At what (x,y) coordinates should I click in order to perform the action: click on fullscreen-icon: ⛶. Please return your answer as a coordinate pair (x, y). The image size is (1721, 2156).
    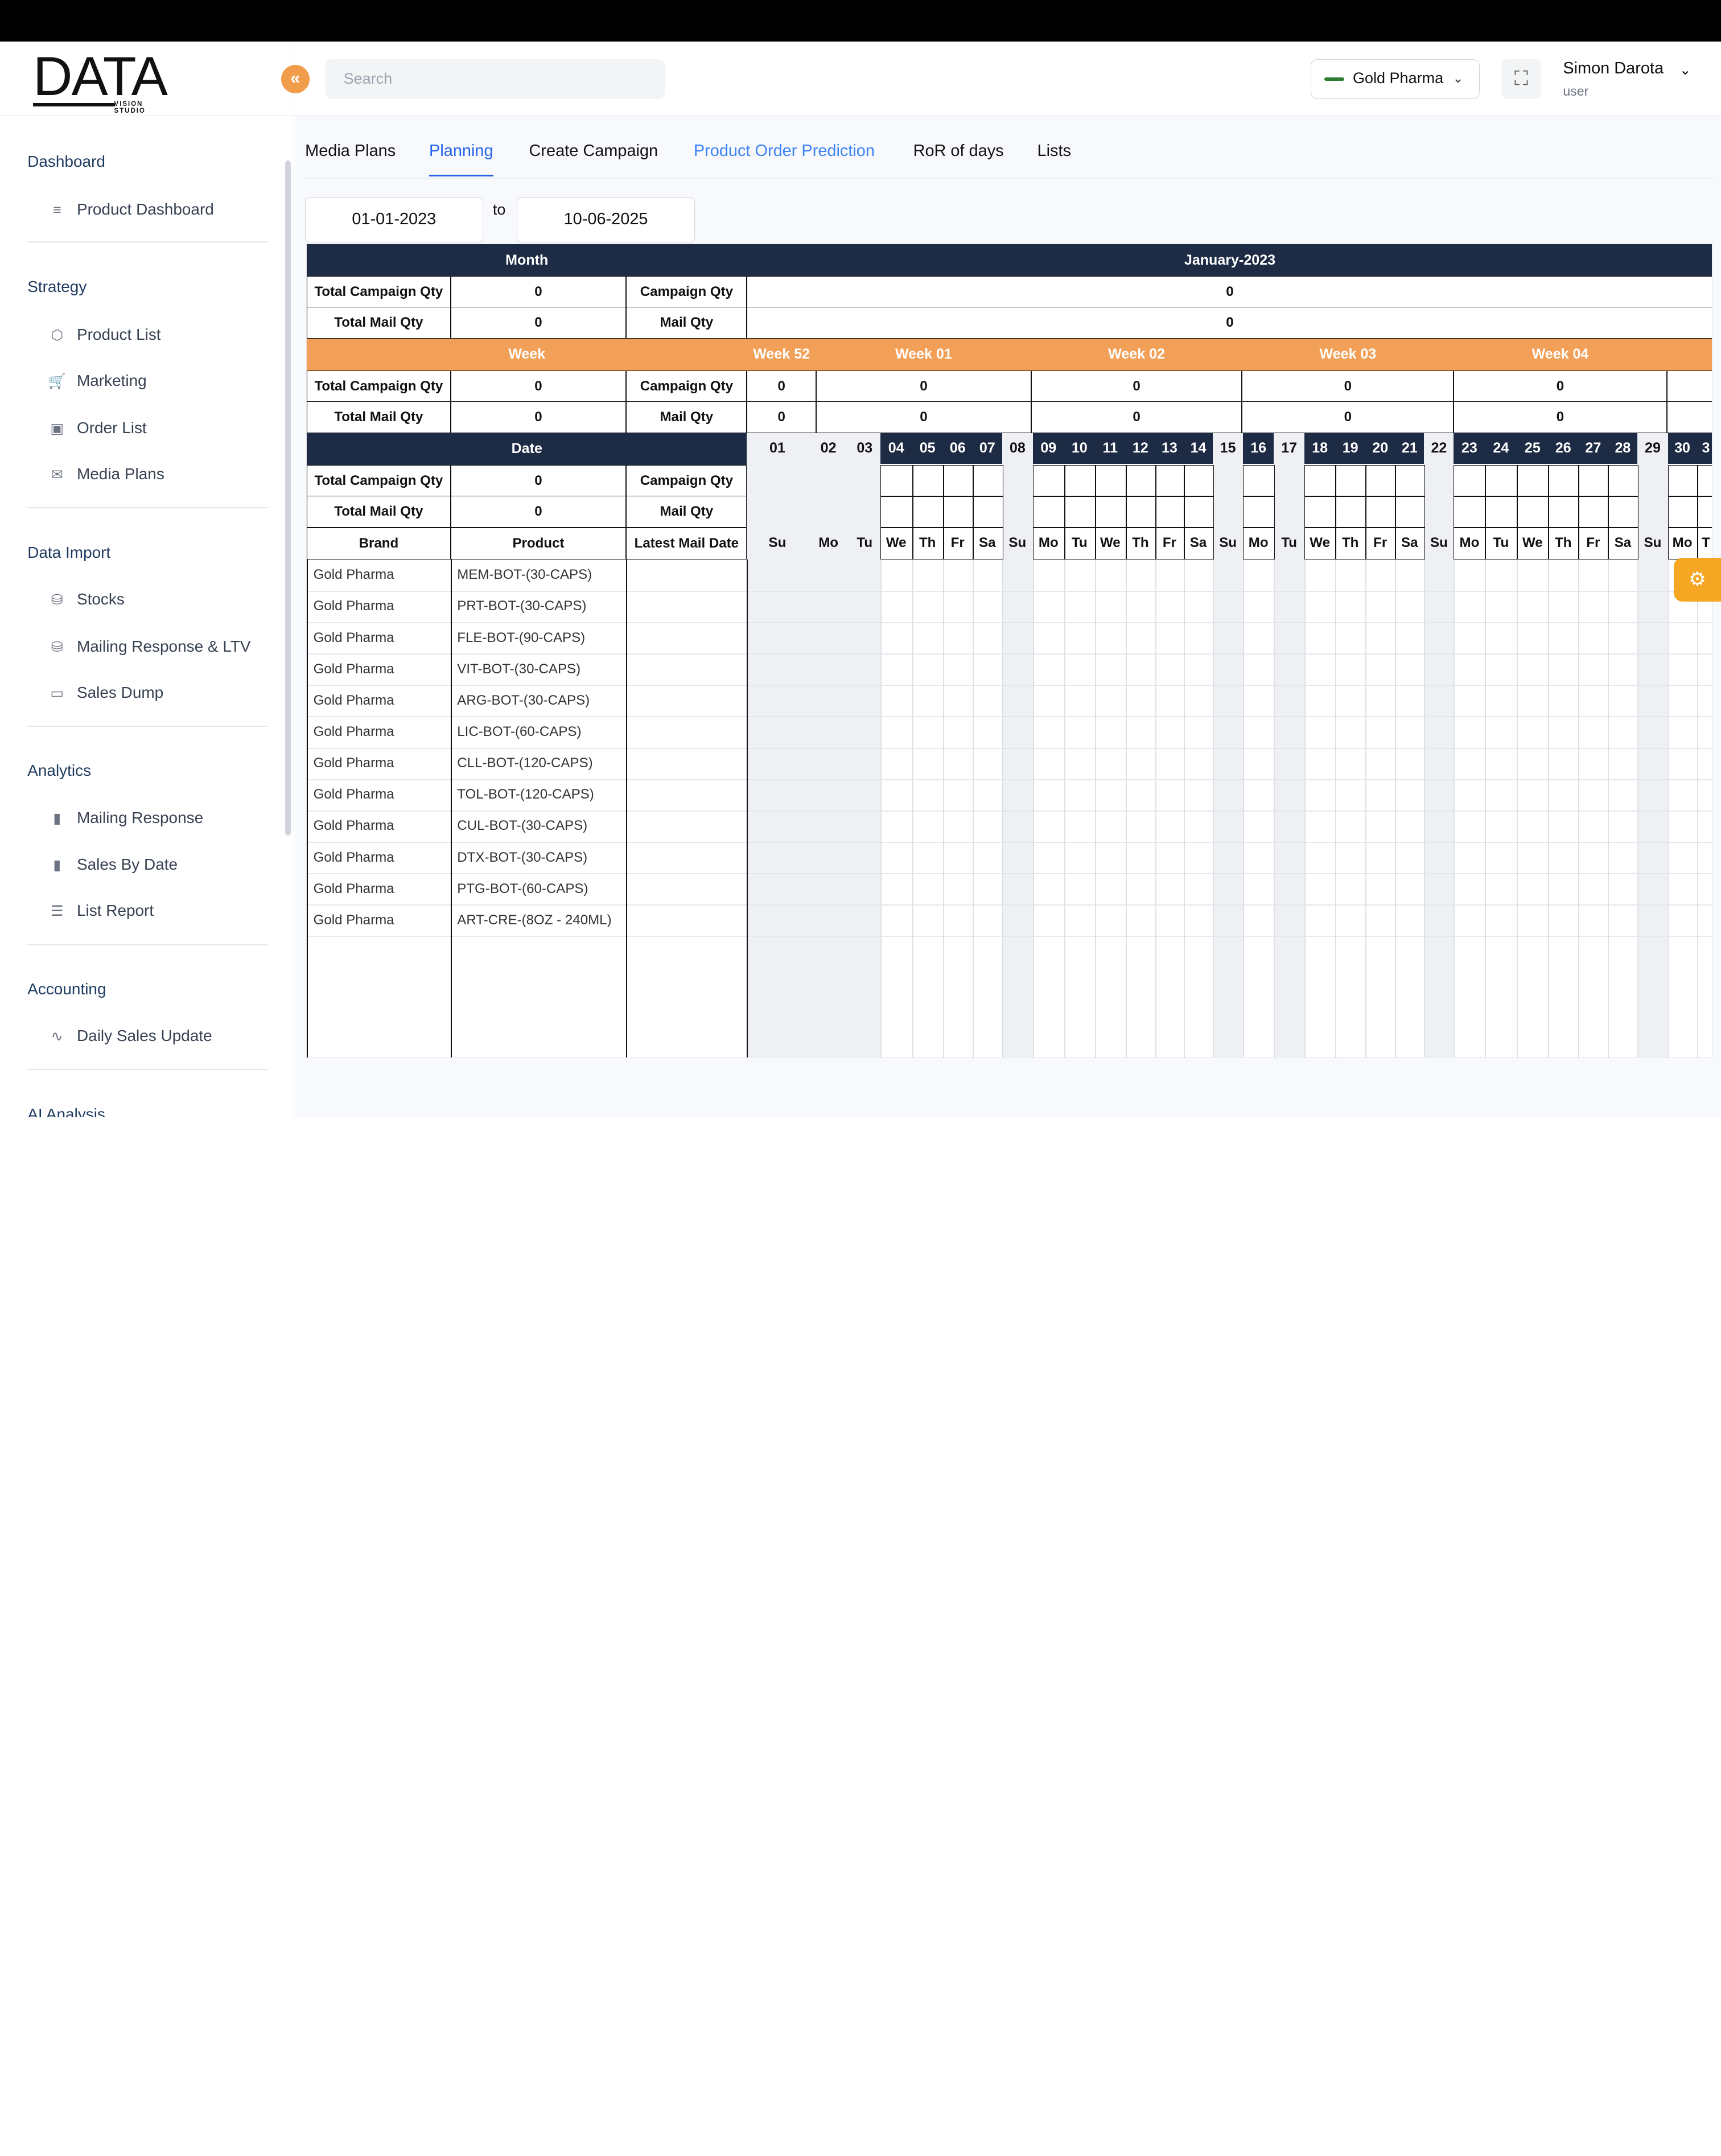
    Looking at the image, I should click on (1521, 79).